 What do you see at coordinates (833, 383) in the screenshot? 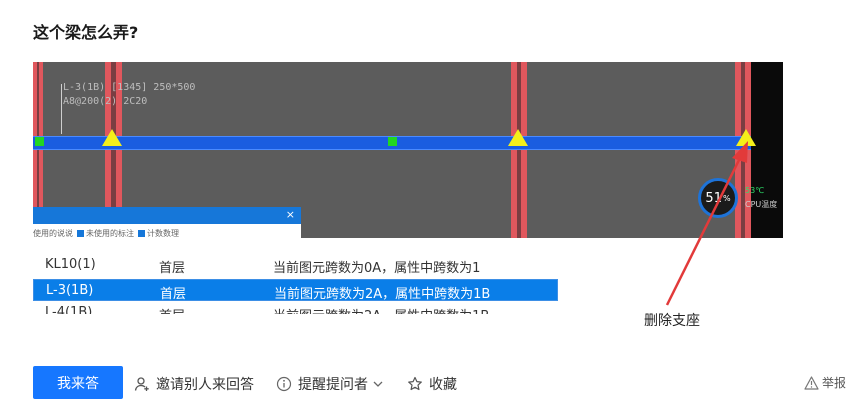
I see `report-label: 举报` at bounding box center [833, 383].